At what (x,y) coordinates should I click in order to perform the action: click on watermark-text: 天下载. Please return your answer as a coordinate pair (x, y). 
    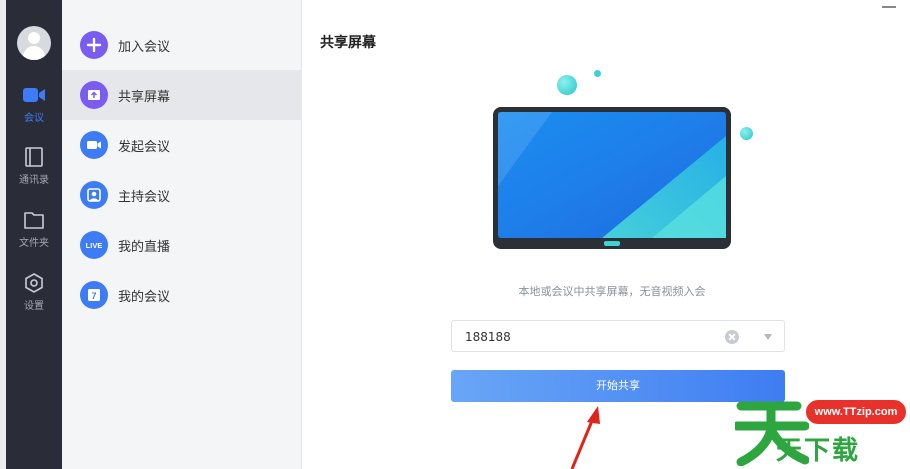
    Looking at the image, I should click on (818, 451).